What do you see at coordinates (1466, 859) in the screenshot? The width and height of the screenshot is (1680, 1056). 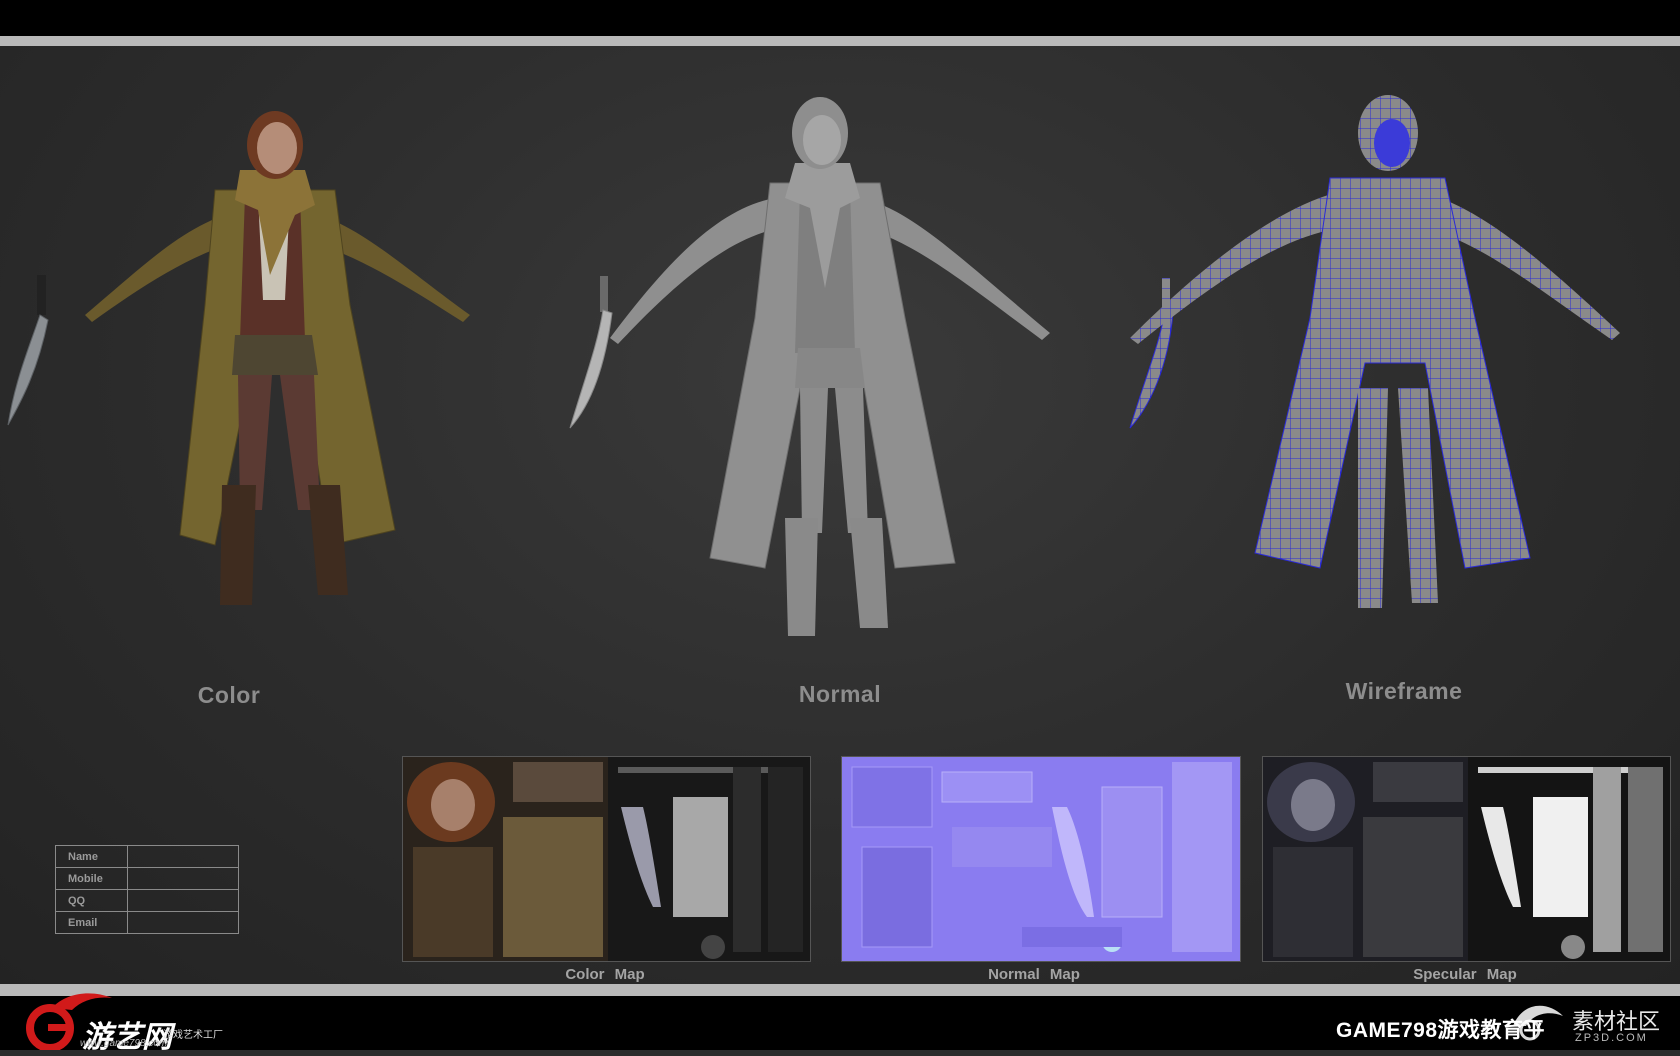 I see `specular-map-texture` at bounding box center [1466, 859].